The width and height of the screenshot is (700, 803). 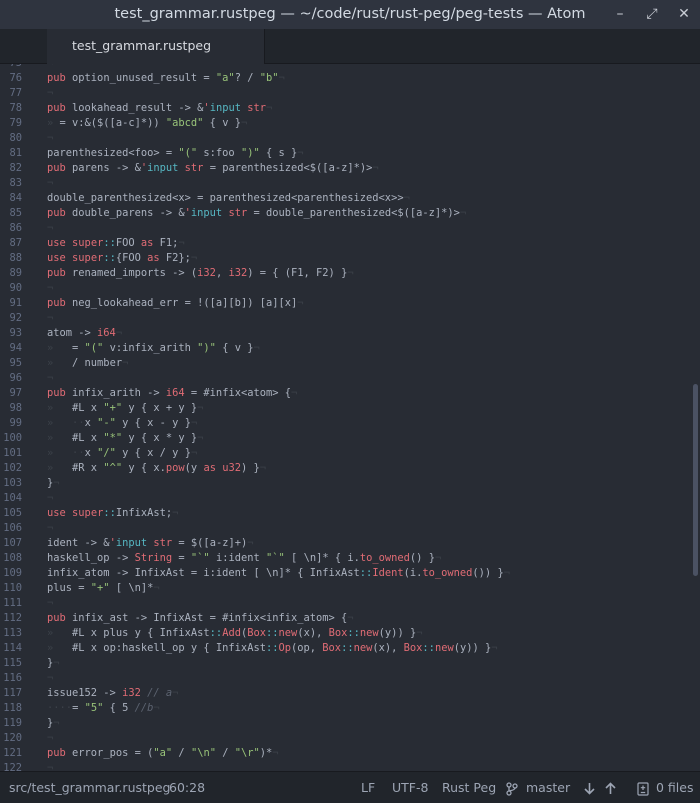 What do you see at coordinates (345, 408) in the screenshot?
I see `code-line: 98 » #L x "+" y { x + y }¬` at bounding box center [345, 408].